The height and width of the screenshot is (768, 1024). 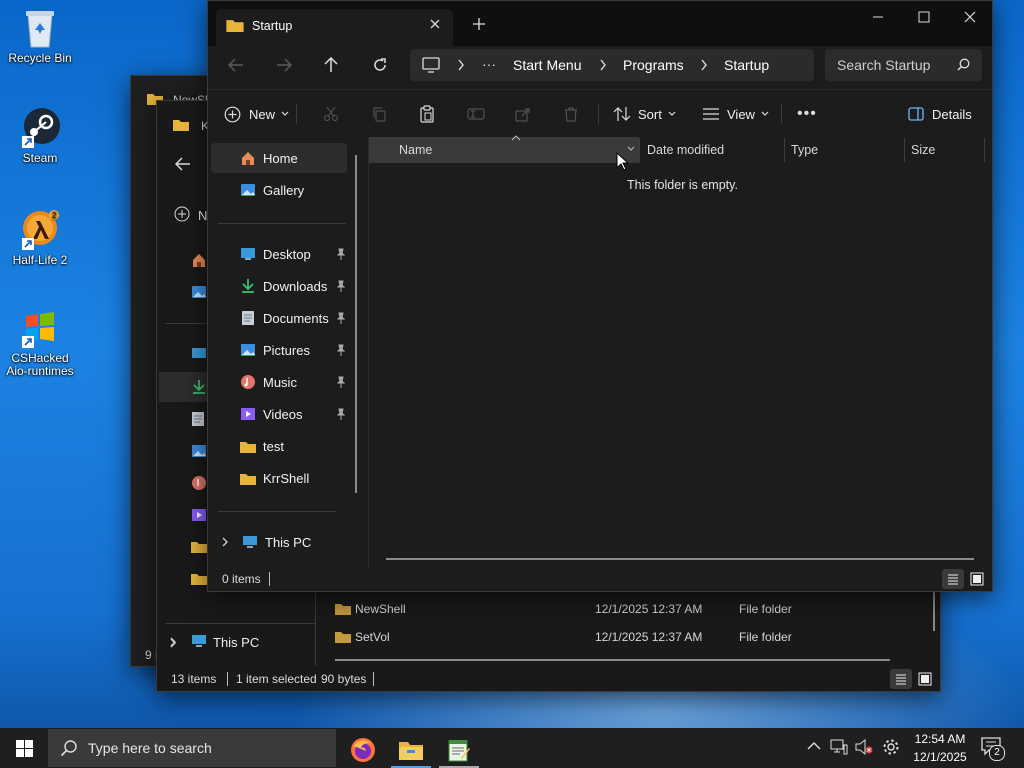 I want to click on breadcrumb-programs: Programs, so click(x=653, y=65).